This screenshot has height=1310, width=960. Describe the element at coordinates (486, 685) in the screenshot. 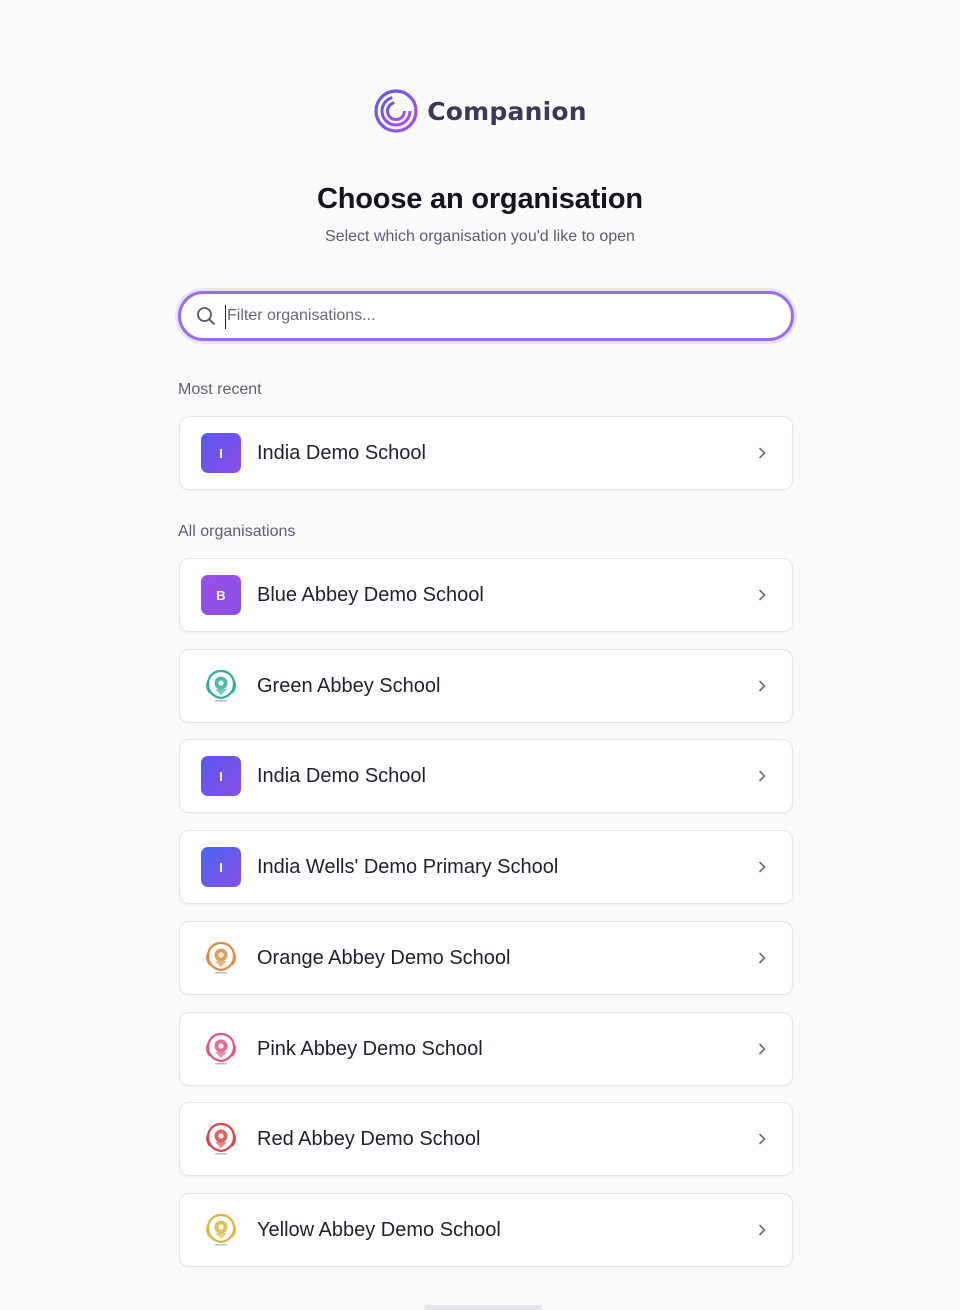

I see `organisation-item: Green Abbey School` at that location.